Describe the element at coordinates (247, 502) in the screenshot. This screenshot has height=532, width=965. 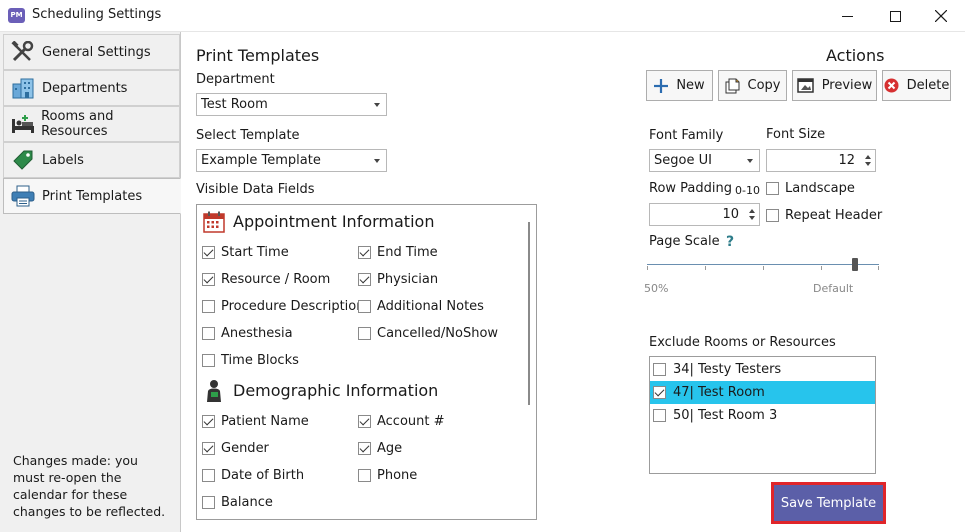
I see `checkbox-label: Balance` at that location.